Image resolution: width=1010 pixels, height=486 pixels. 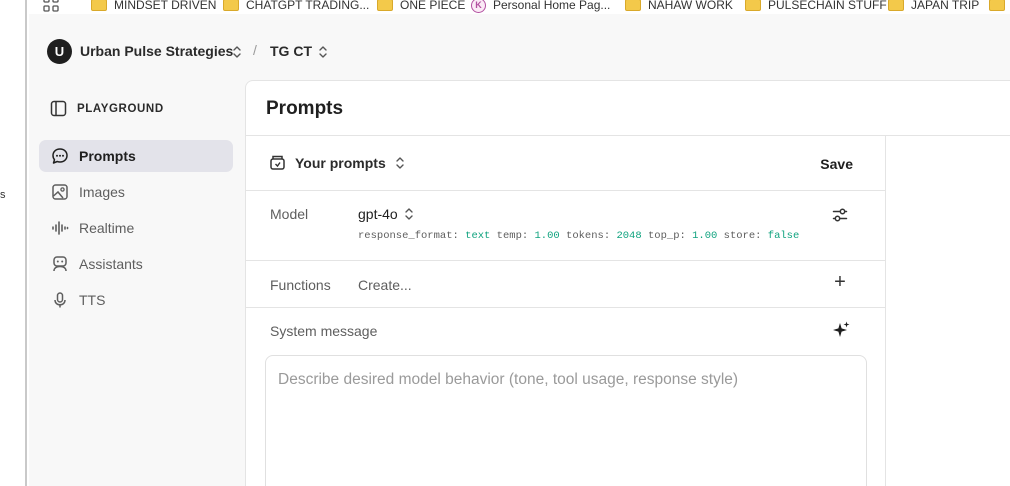 I want to click on sidebar-item-label: Assistants, so click(x=111, y=264).